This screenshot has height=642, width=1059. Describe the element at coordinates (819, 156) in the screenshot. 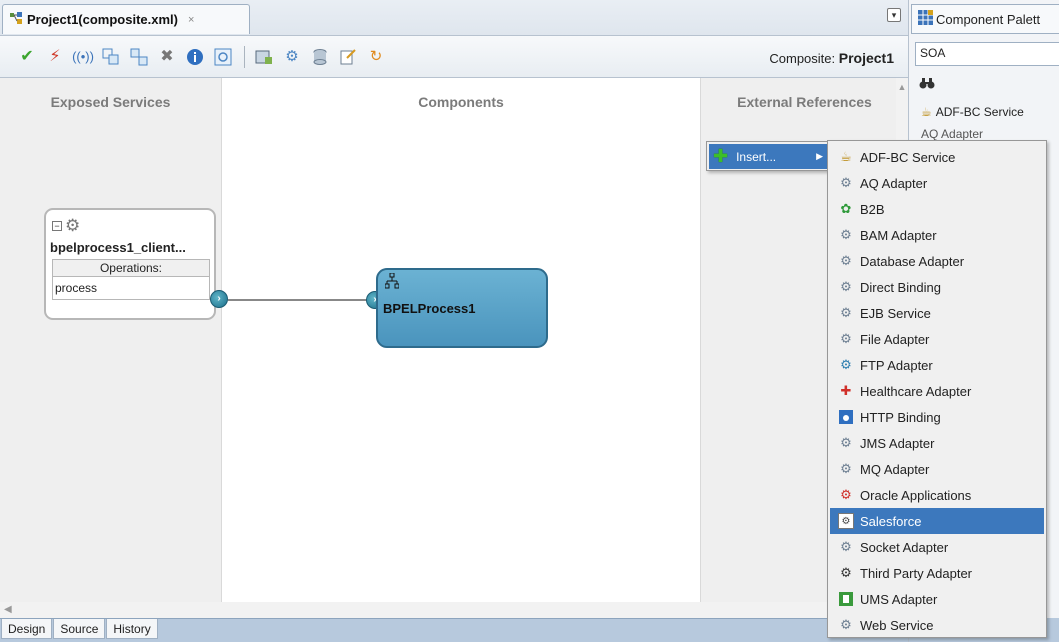

I see `submenu-arrow-icon: ▶` at that location.